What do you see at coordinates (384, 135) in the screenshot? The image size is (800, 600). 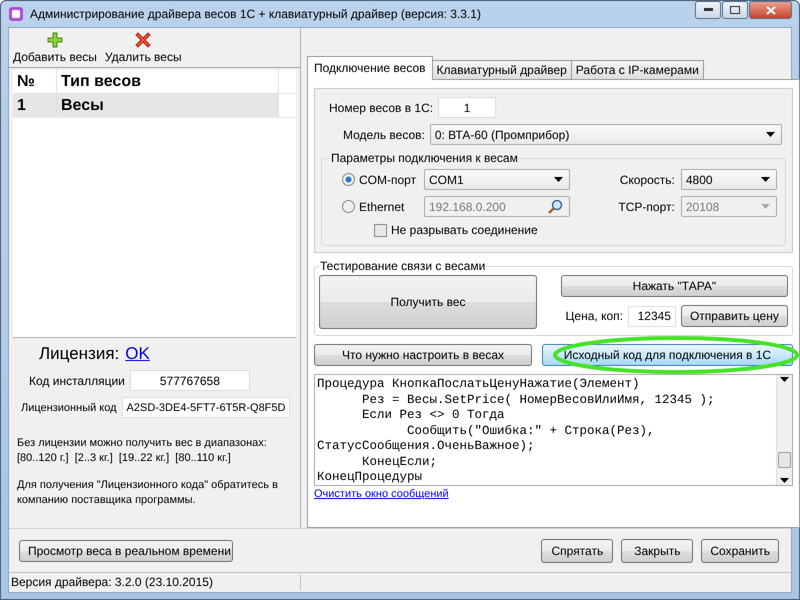 I see `field-label: Модель весов:` at bounding box center [384, 135].